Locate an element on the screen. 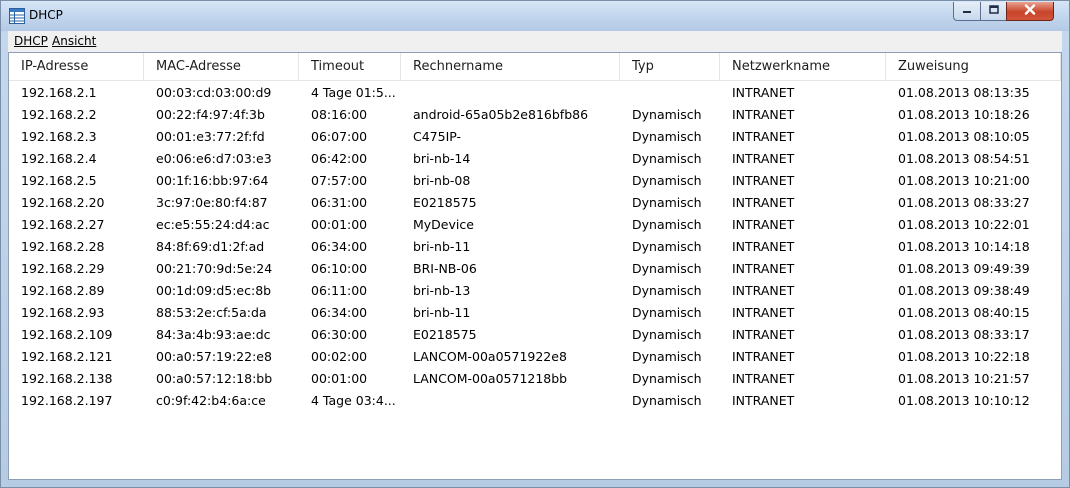 The width and height of the screenshot is (1070, 488). assignment-cell: 01.08.2013 08:10:05 is located at coordinates (964, 136).